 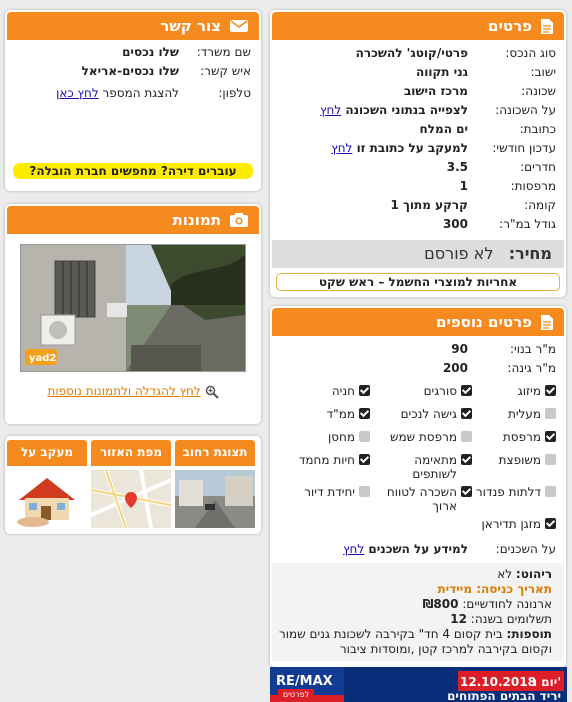 What do you see at coordinates (326, 460) in the screenshot?
I see `feature-label: חיות מחמד` at bounding box center [326, 460].